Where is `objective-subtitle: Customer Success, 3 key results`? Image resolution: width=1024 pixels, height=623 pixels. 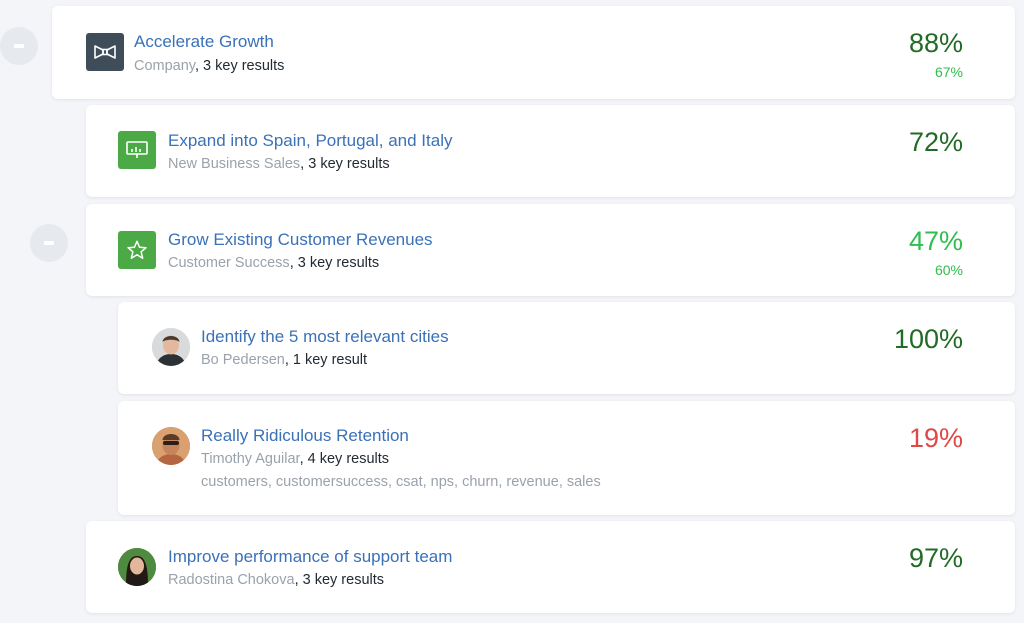
objective-subtitle: Customer Success, 3 key results is located at coordinates (273, 263).